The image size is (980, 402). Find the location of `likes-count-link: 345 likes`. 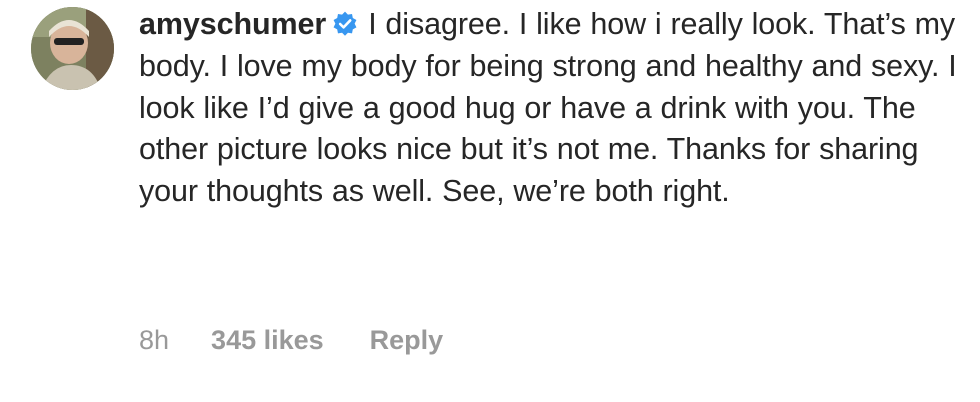

likes-count-link: 345 likes is located at coordinates (267, 340).